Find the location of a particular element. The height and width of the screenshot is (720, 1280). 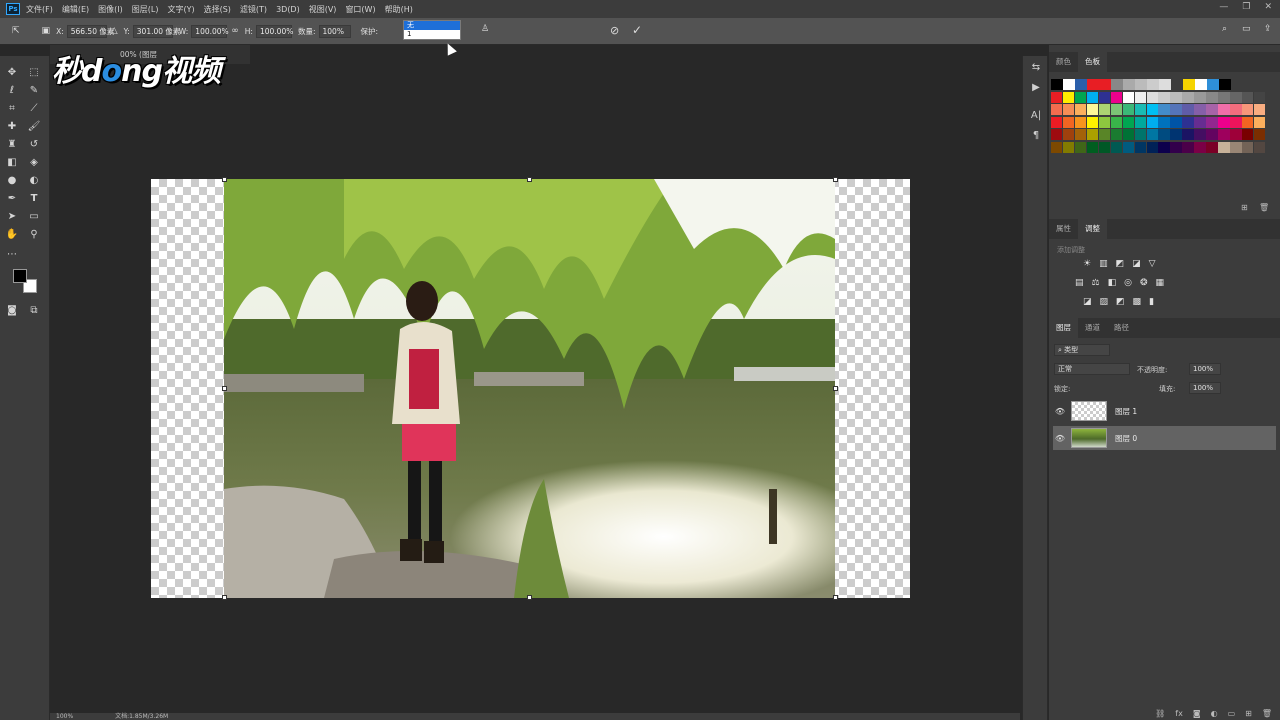

menu-edit: 编辑(E) is located at coordinates (75, 9).